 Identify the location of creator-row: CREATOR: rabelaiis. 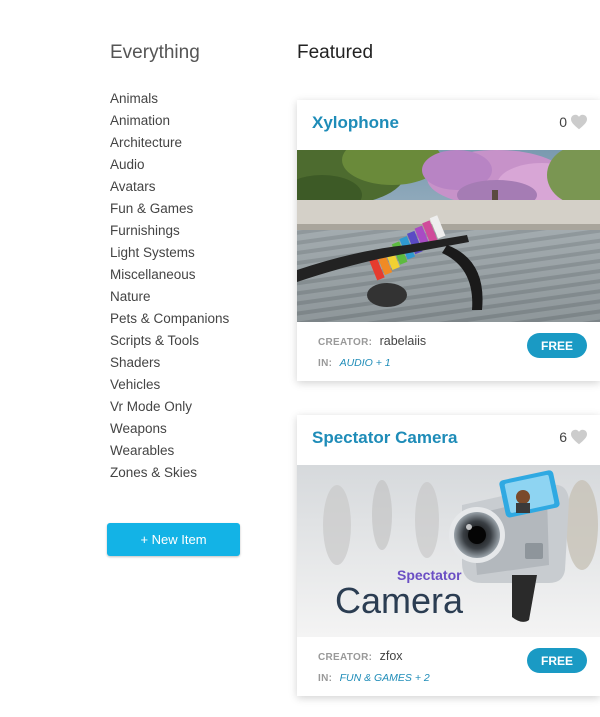
(372, 341).